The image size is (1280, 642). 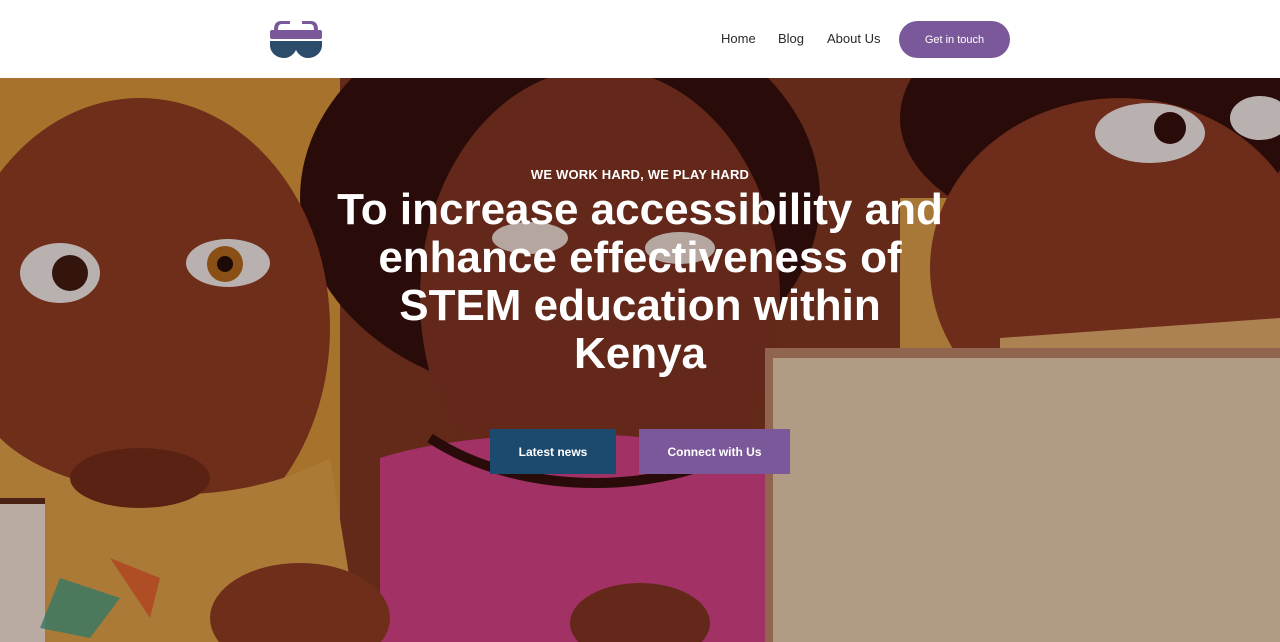 I want to click on nav-blog-link: Blog, so click(x=791, y=38).